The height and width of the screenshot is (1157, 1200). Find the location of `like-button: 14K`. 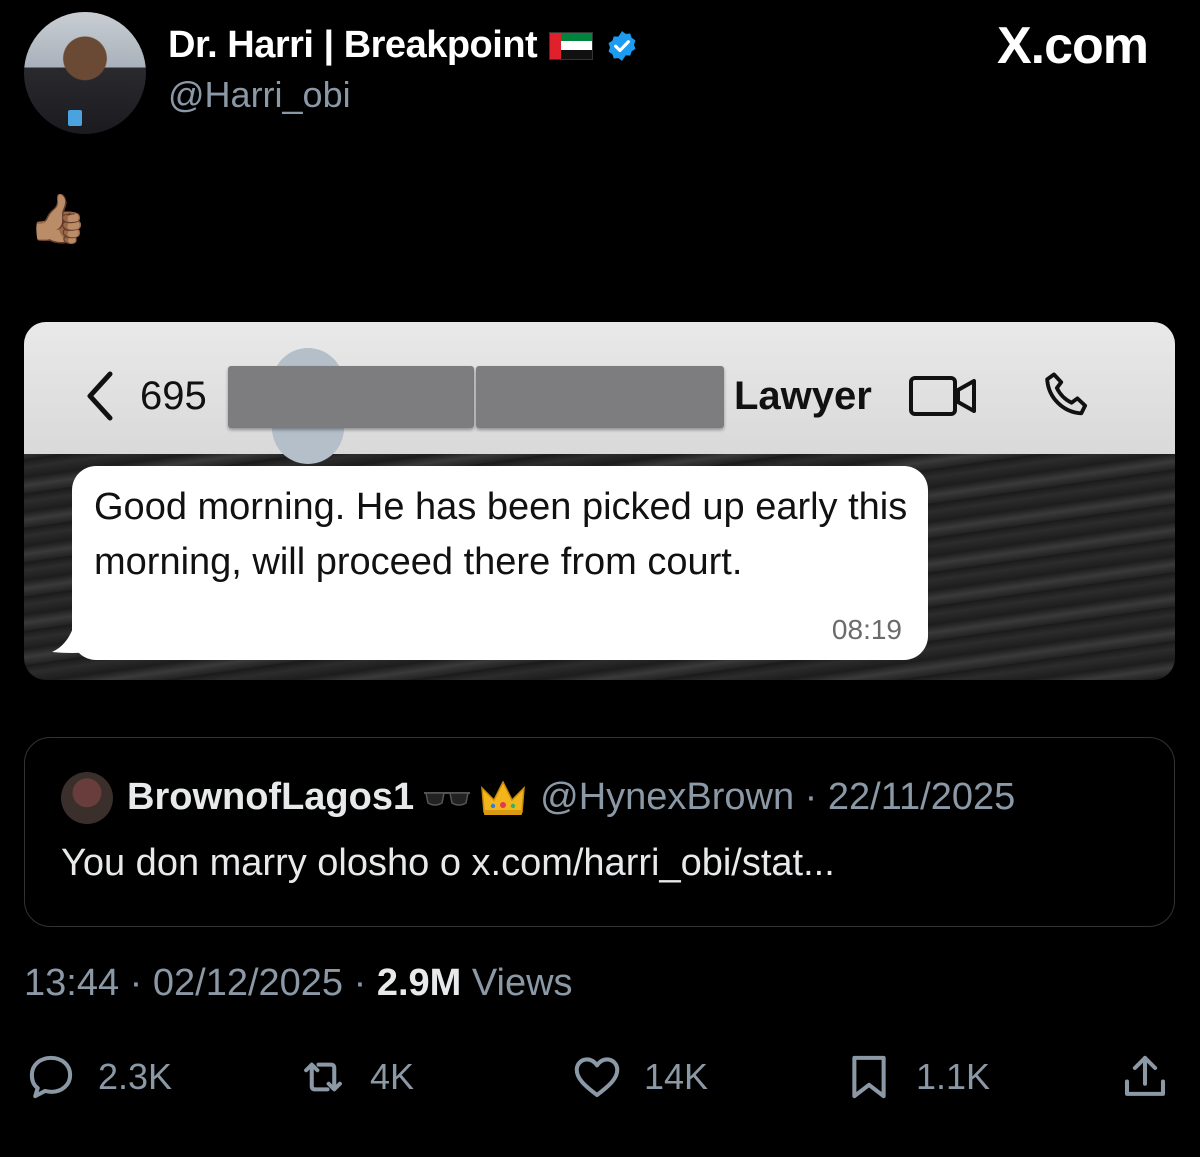

like-button: 14K is located at coordinates (639, 1077).